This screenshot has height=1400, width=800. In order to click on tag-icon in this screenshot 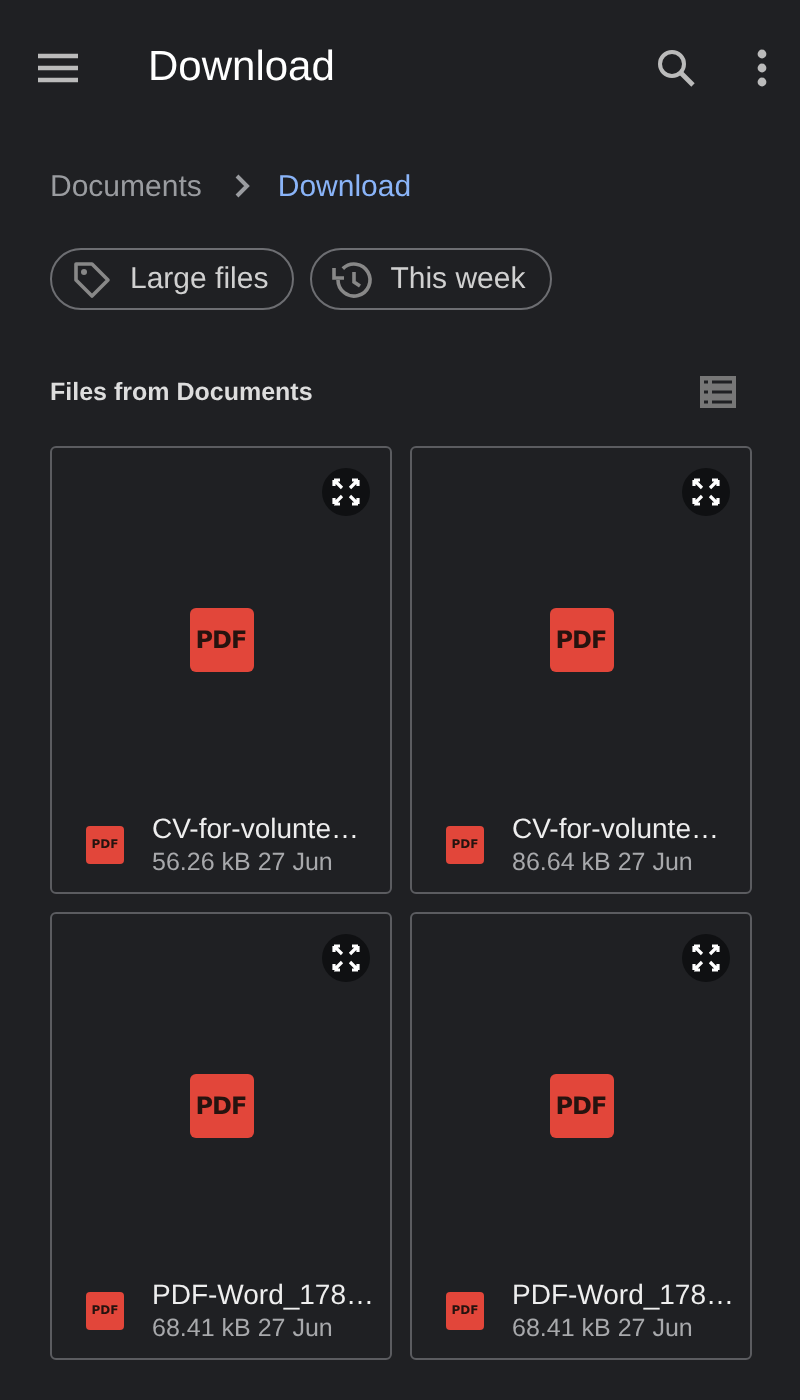, I will do `click(92, 279)`.